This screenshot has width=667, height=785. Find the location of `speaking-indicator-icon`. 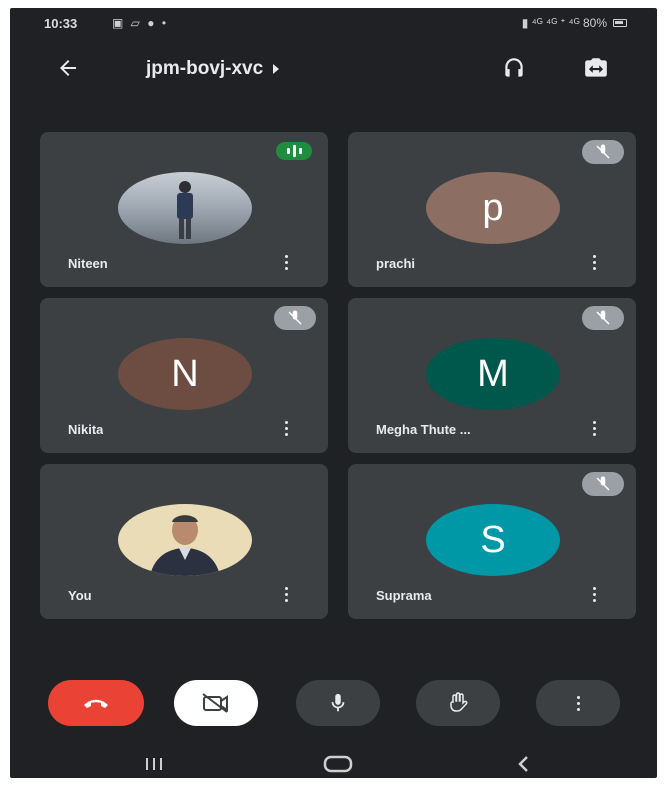

speaking-indicator-icon is located at coordinates (294, 151).